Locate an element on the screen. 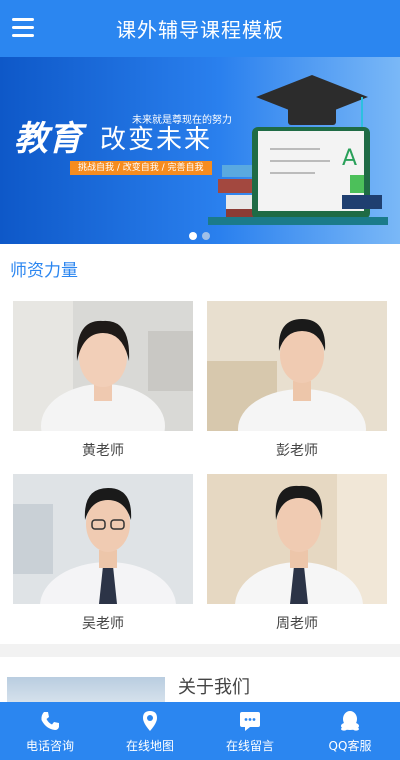  slide-dot is located at coordinates (206, 236).